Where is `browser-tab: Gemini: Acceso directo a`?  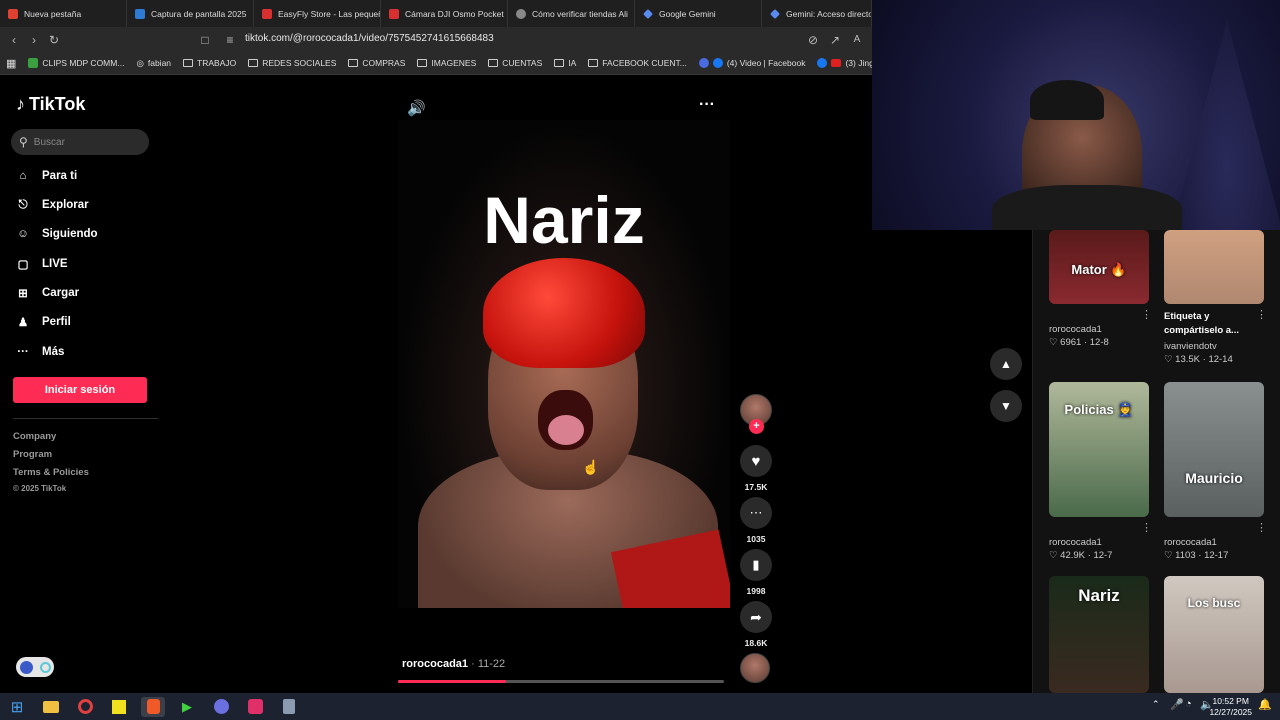 browser-tab: Gemini: Acceso directo a is located at coordinates (817, 13).